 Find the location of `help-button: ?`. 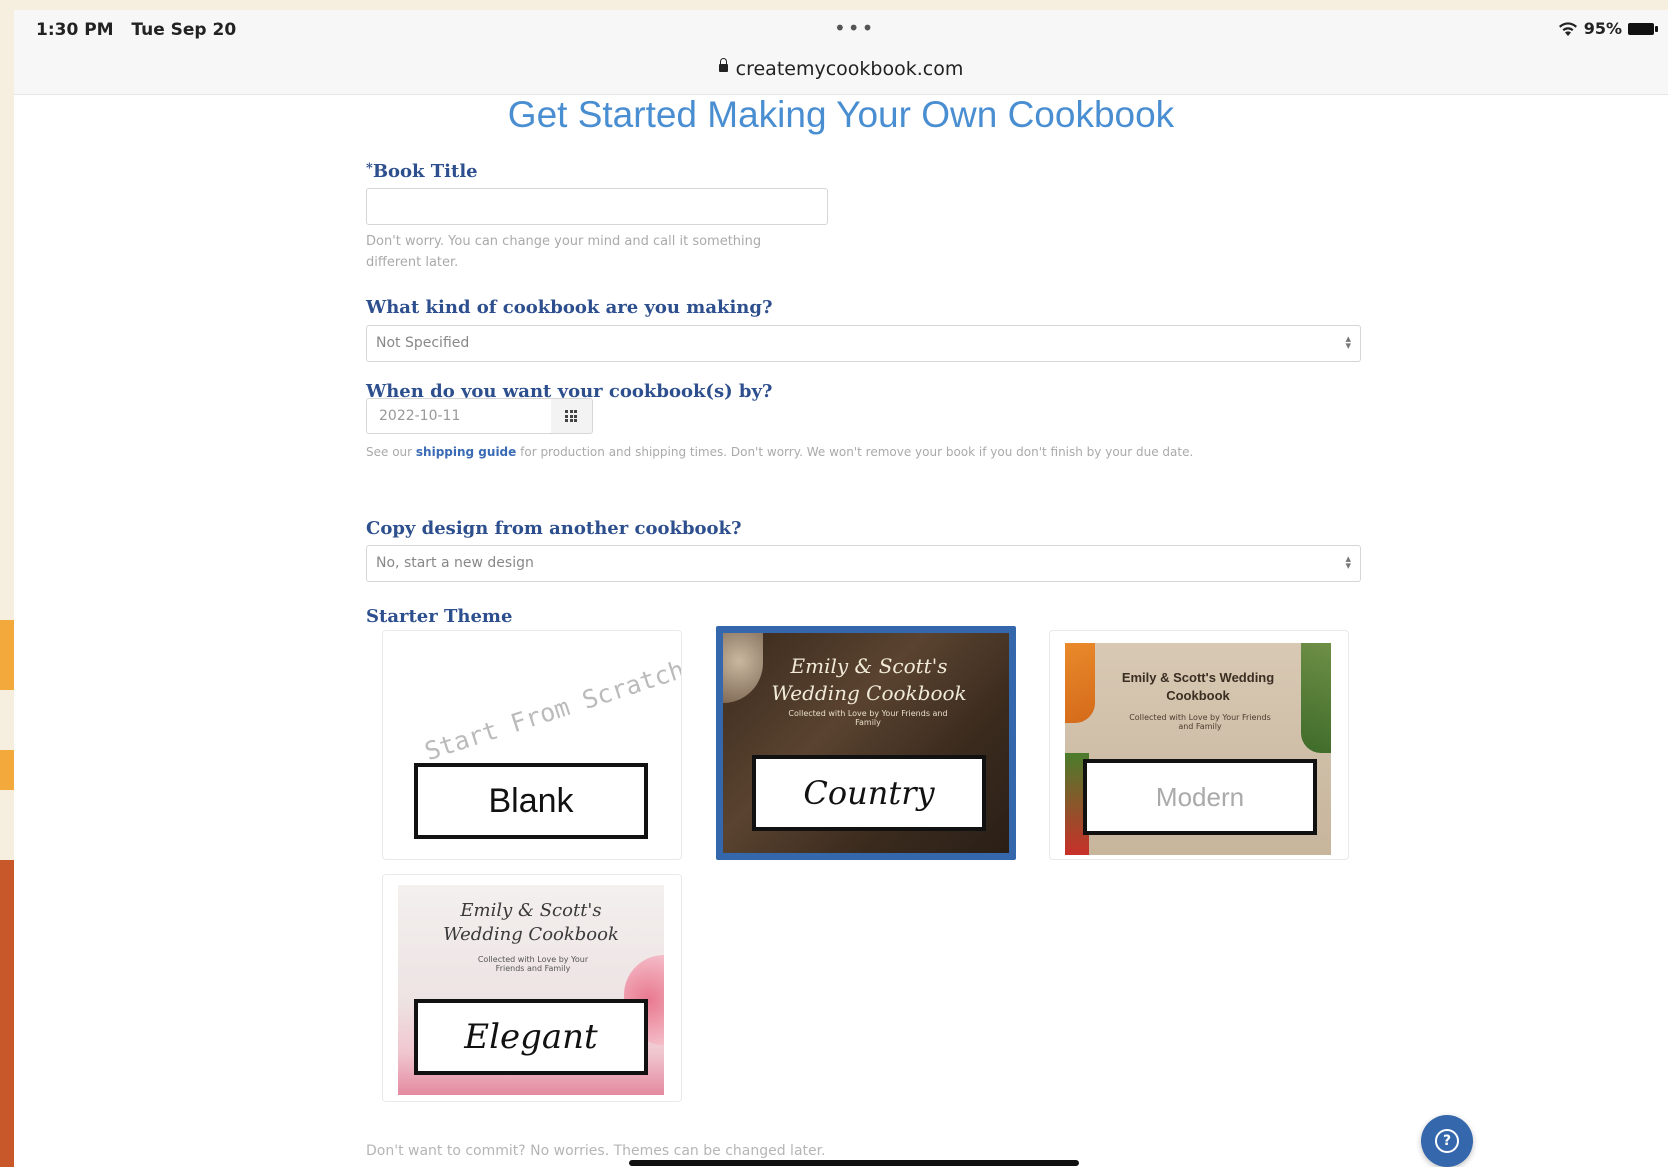

help-button: ? is located at coordinates (1447, 1141).